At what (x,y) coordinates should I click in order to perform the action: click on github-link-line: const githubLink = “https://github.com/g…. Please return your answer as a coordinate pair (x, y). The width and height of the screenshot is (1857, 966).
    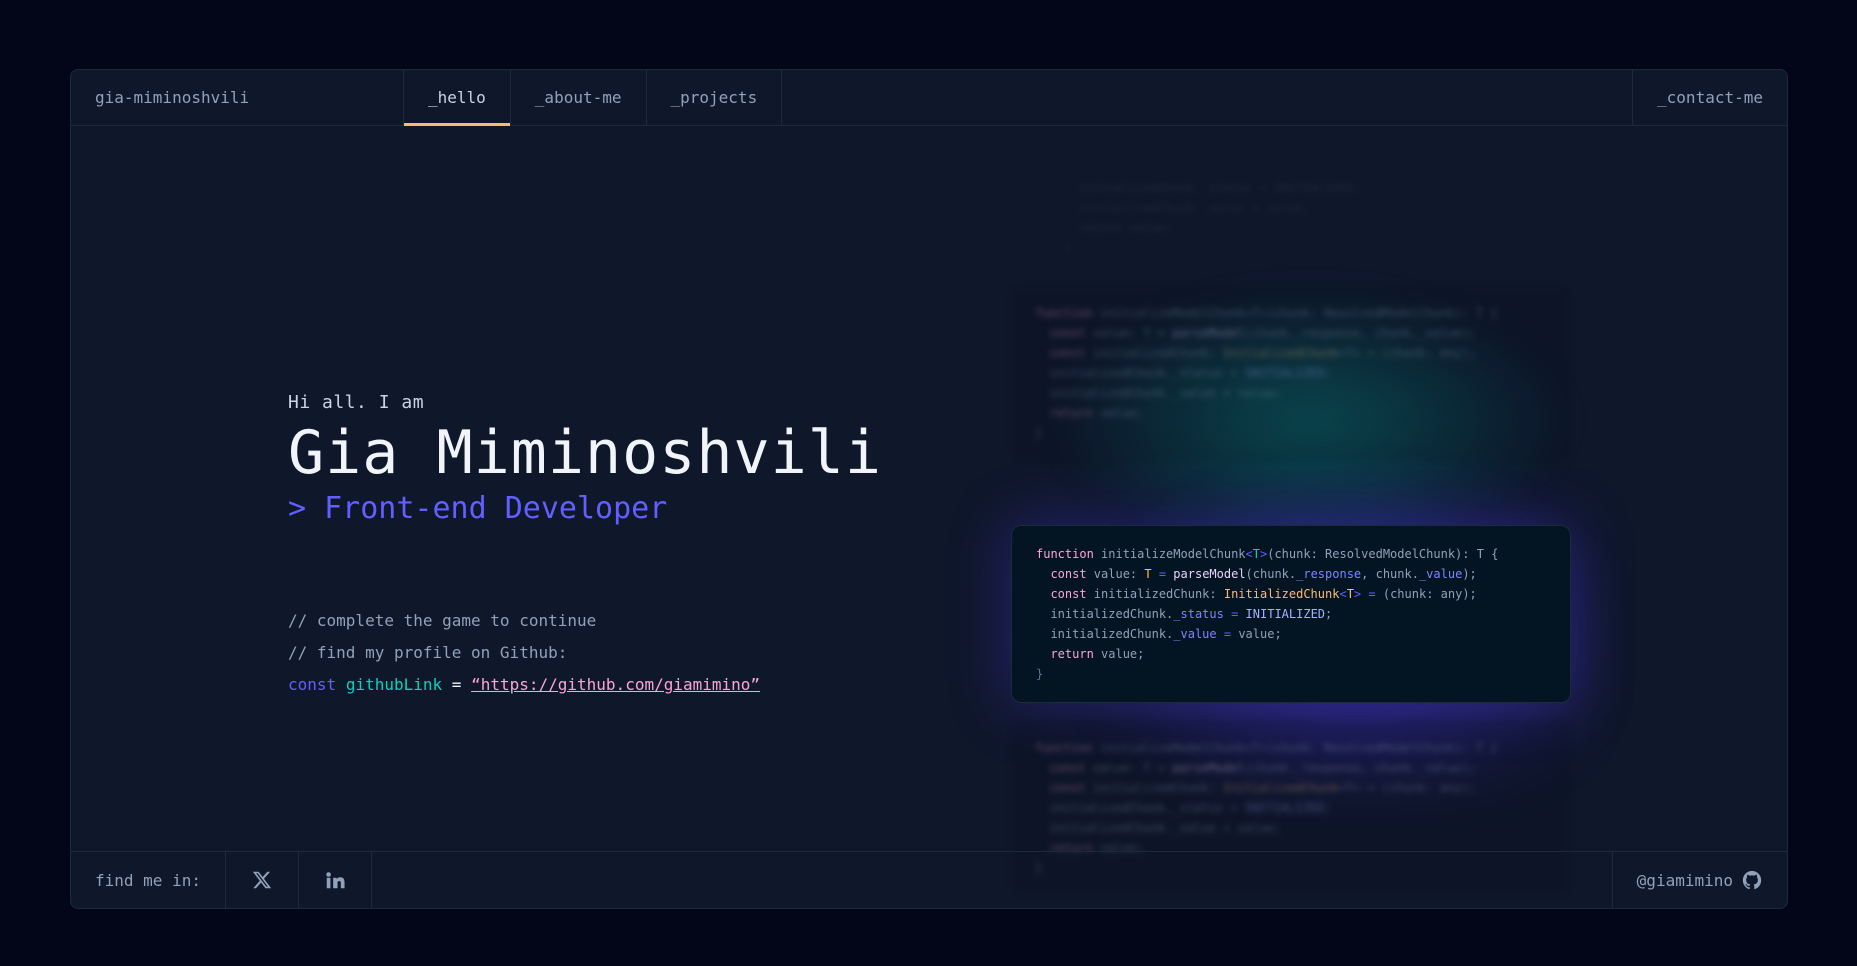
    Looking at the image, I should click on (585, 685).